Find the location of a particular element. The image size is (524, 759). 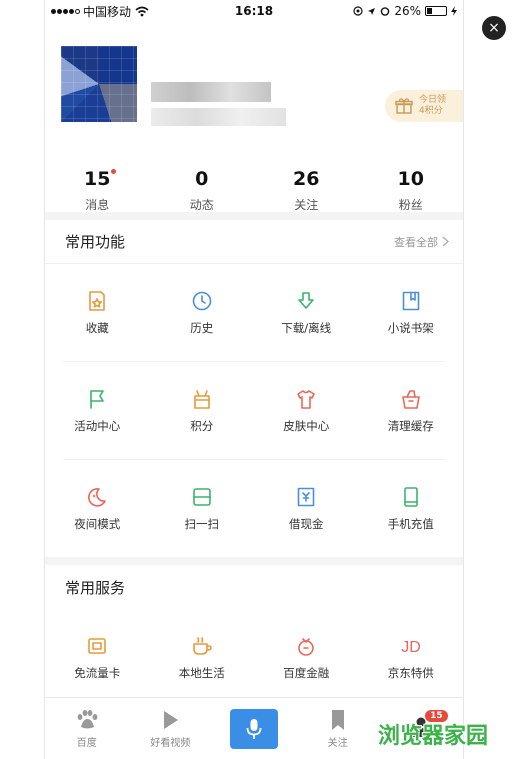

username-blurred is located at coordinates (211, 92).